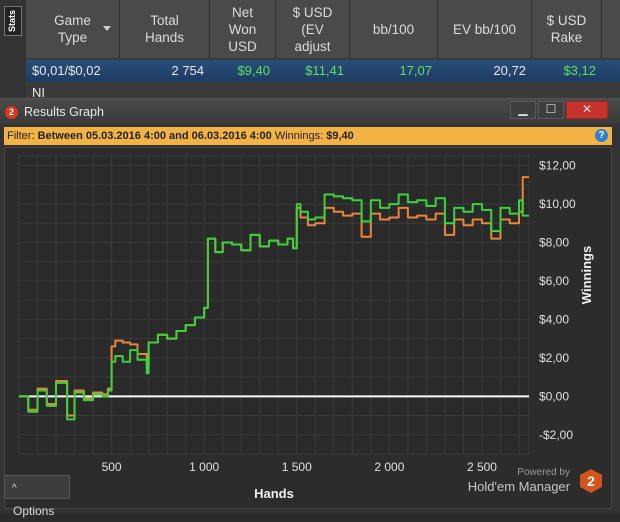  I want to click on cell-total-hands: 2 754, so click(187, 70).